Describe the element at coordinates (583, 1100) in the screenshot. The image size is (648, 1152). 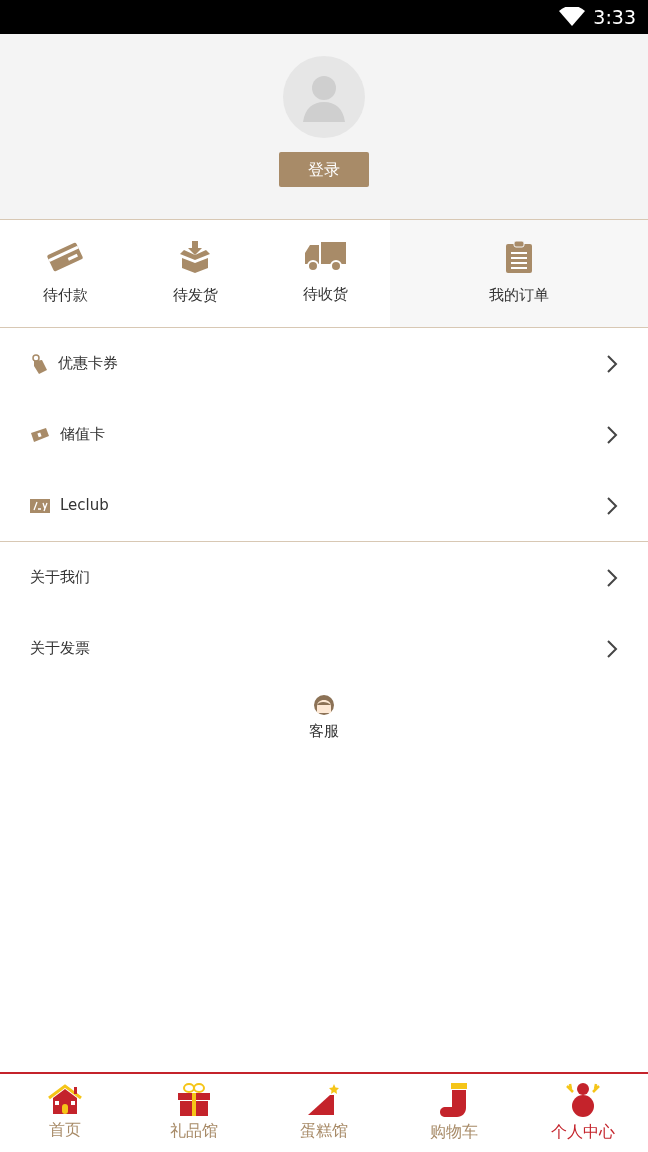
I see `snowman-icon` at that location.